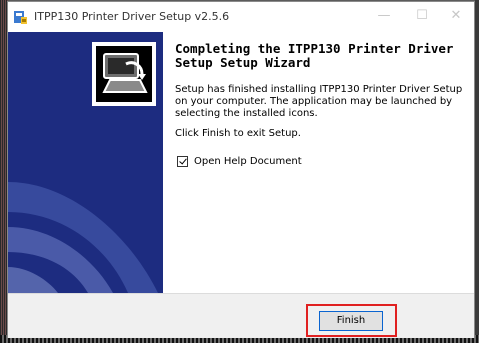 The width and height of the screenshot is (479, 343). I want to click on open-help-checkbox-row: Open Help Document, so click(239, 161).